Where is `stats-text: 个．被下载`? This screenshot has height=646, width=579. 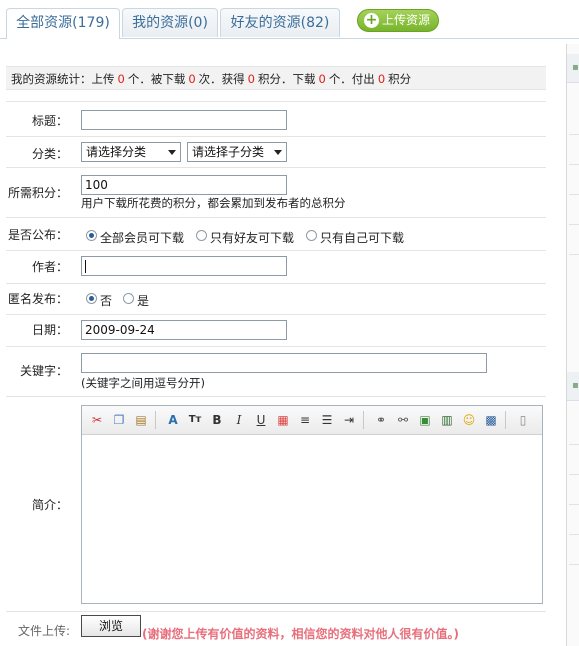
stats-text: 个．被下载 is located at coordinates (156, 79).